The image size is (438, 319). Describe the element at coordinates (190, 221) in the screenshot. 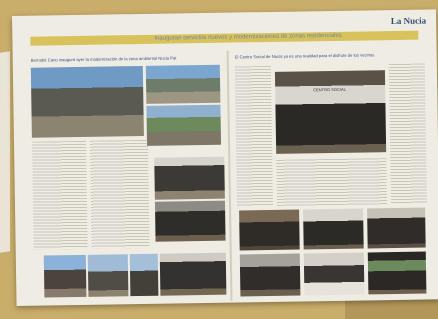

I see `photo-crowd` at that location.